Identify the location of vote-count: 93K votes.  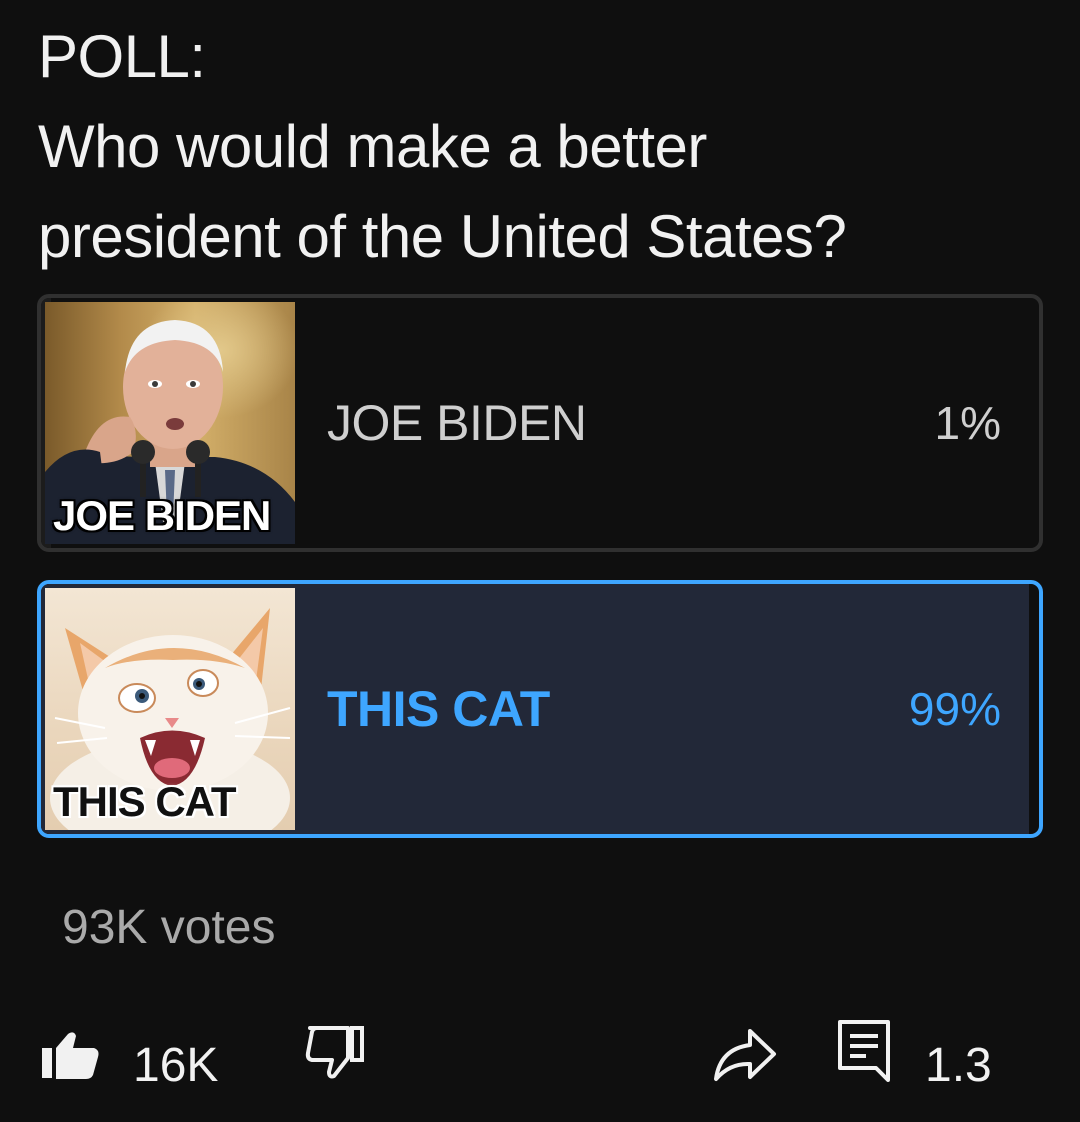
(169, 927).